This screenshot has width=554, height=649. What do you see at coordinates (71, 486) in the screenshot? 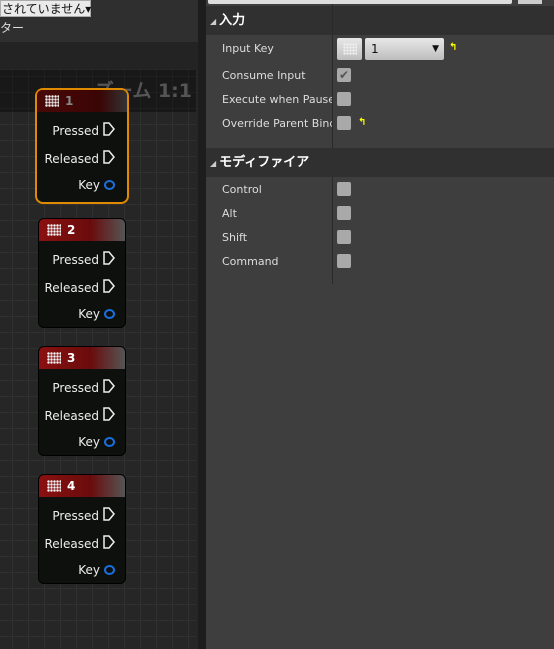
I see `node-title: 4` at bounding box center [71, 486].